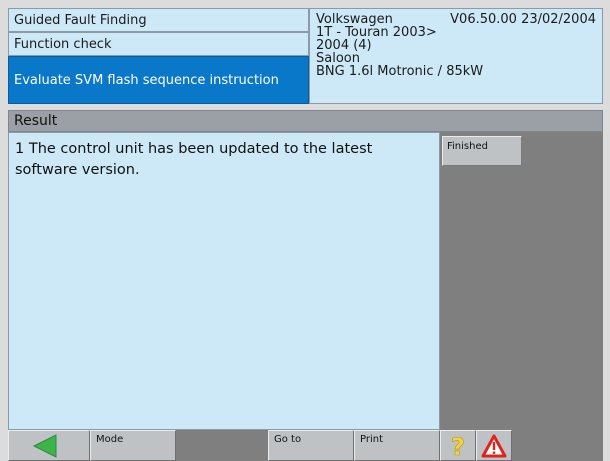  I want to click on path-level-1-label: Guided Fault Finding, so click(80, 20).